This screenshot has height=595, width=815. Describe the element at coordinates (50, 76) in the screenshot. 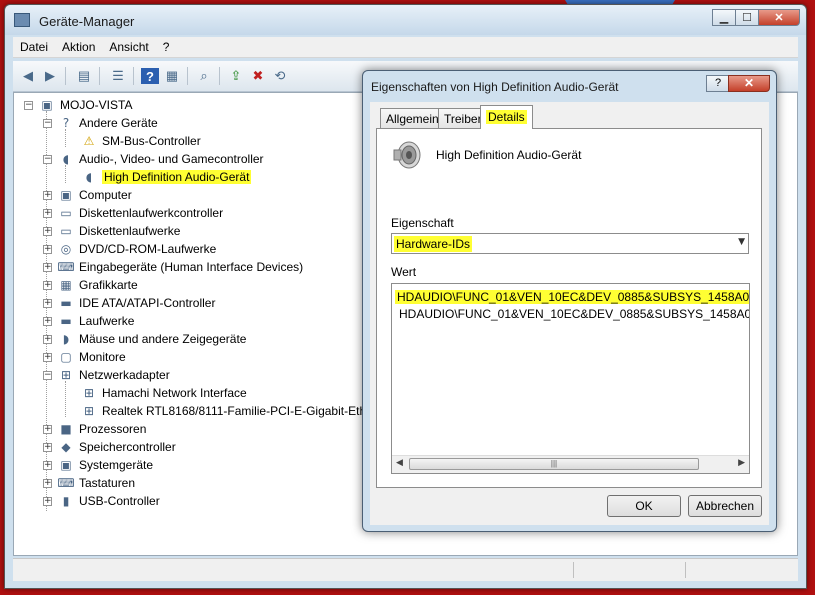

I see `forward-icon: ▶` at that location.